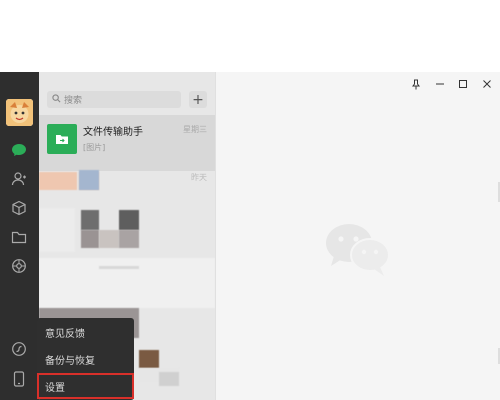 The image size is (500, 400). What do you see at coordinates (113, 132) in the screenshot?
I see `chat-title: 文件传输助手` at bounding box center [113, 132].